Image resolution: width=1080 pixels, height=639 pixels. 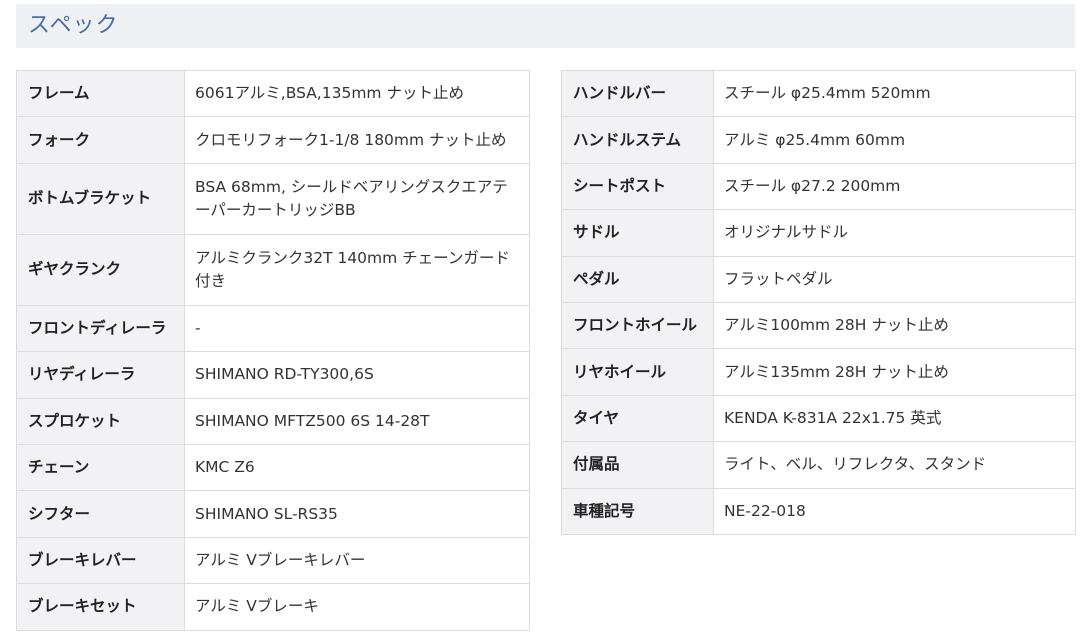 What do you see at coordinates (637, 279) in the screenshot?
I see `spec-label: ペダル` at bounding box center [637, 279].